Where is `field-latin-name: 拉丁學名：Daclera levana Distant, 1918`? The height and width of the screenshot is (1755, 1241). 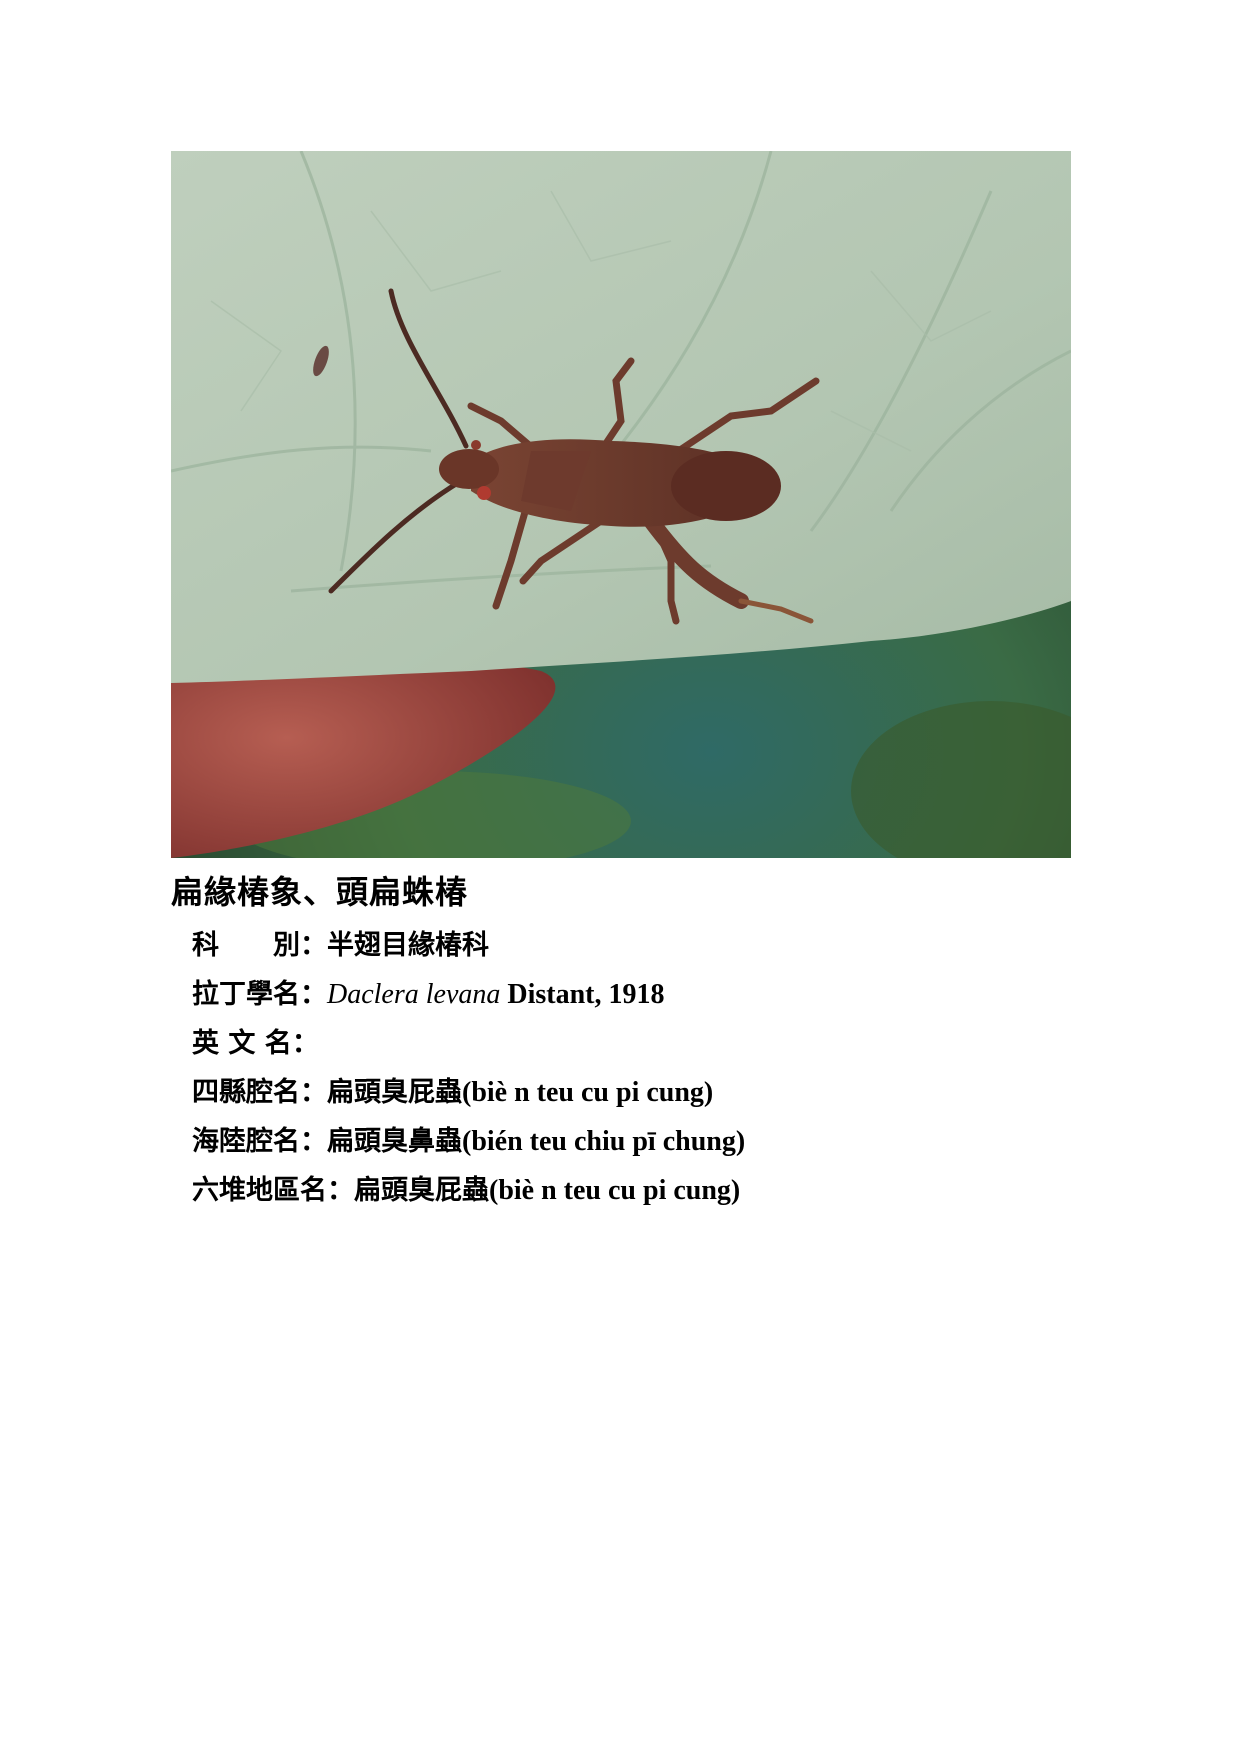 field-latin-name: 拉丁學名：Daclera levana Distant, 1918 is located at coordinates (428, 991).